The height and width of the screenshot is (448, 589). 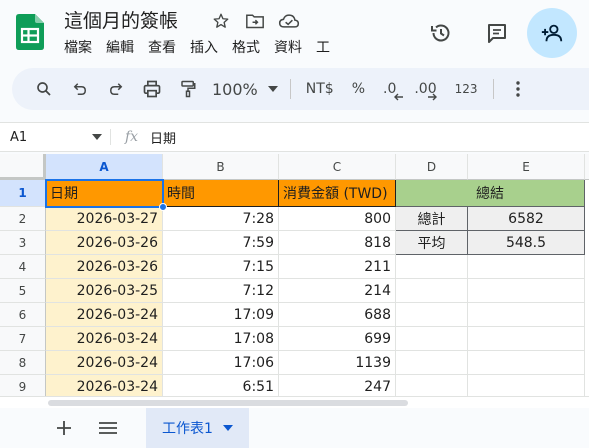 I want to click on cell-d3: 平均, so click(x=432, y=243).